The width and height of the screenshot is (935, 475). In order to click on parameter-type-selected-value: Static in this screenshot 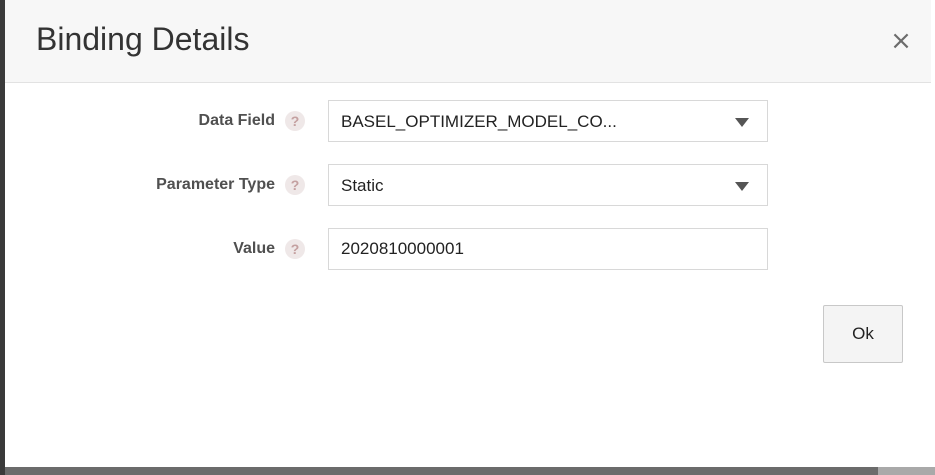, I will do `click(362, 185)`.